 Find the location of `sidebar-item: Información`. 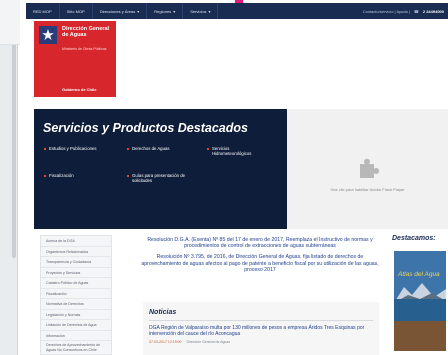

sidebar-item: Información is located at coordinates (76, 336).